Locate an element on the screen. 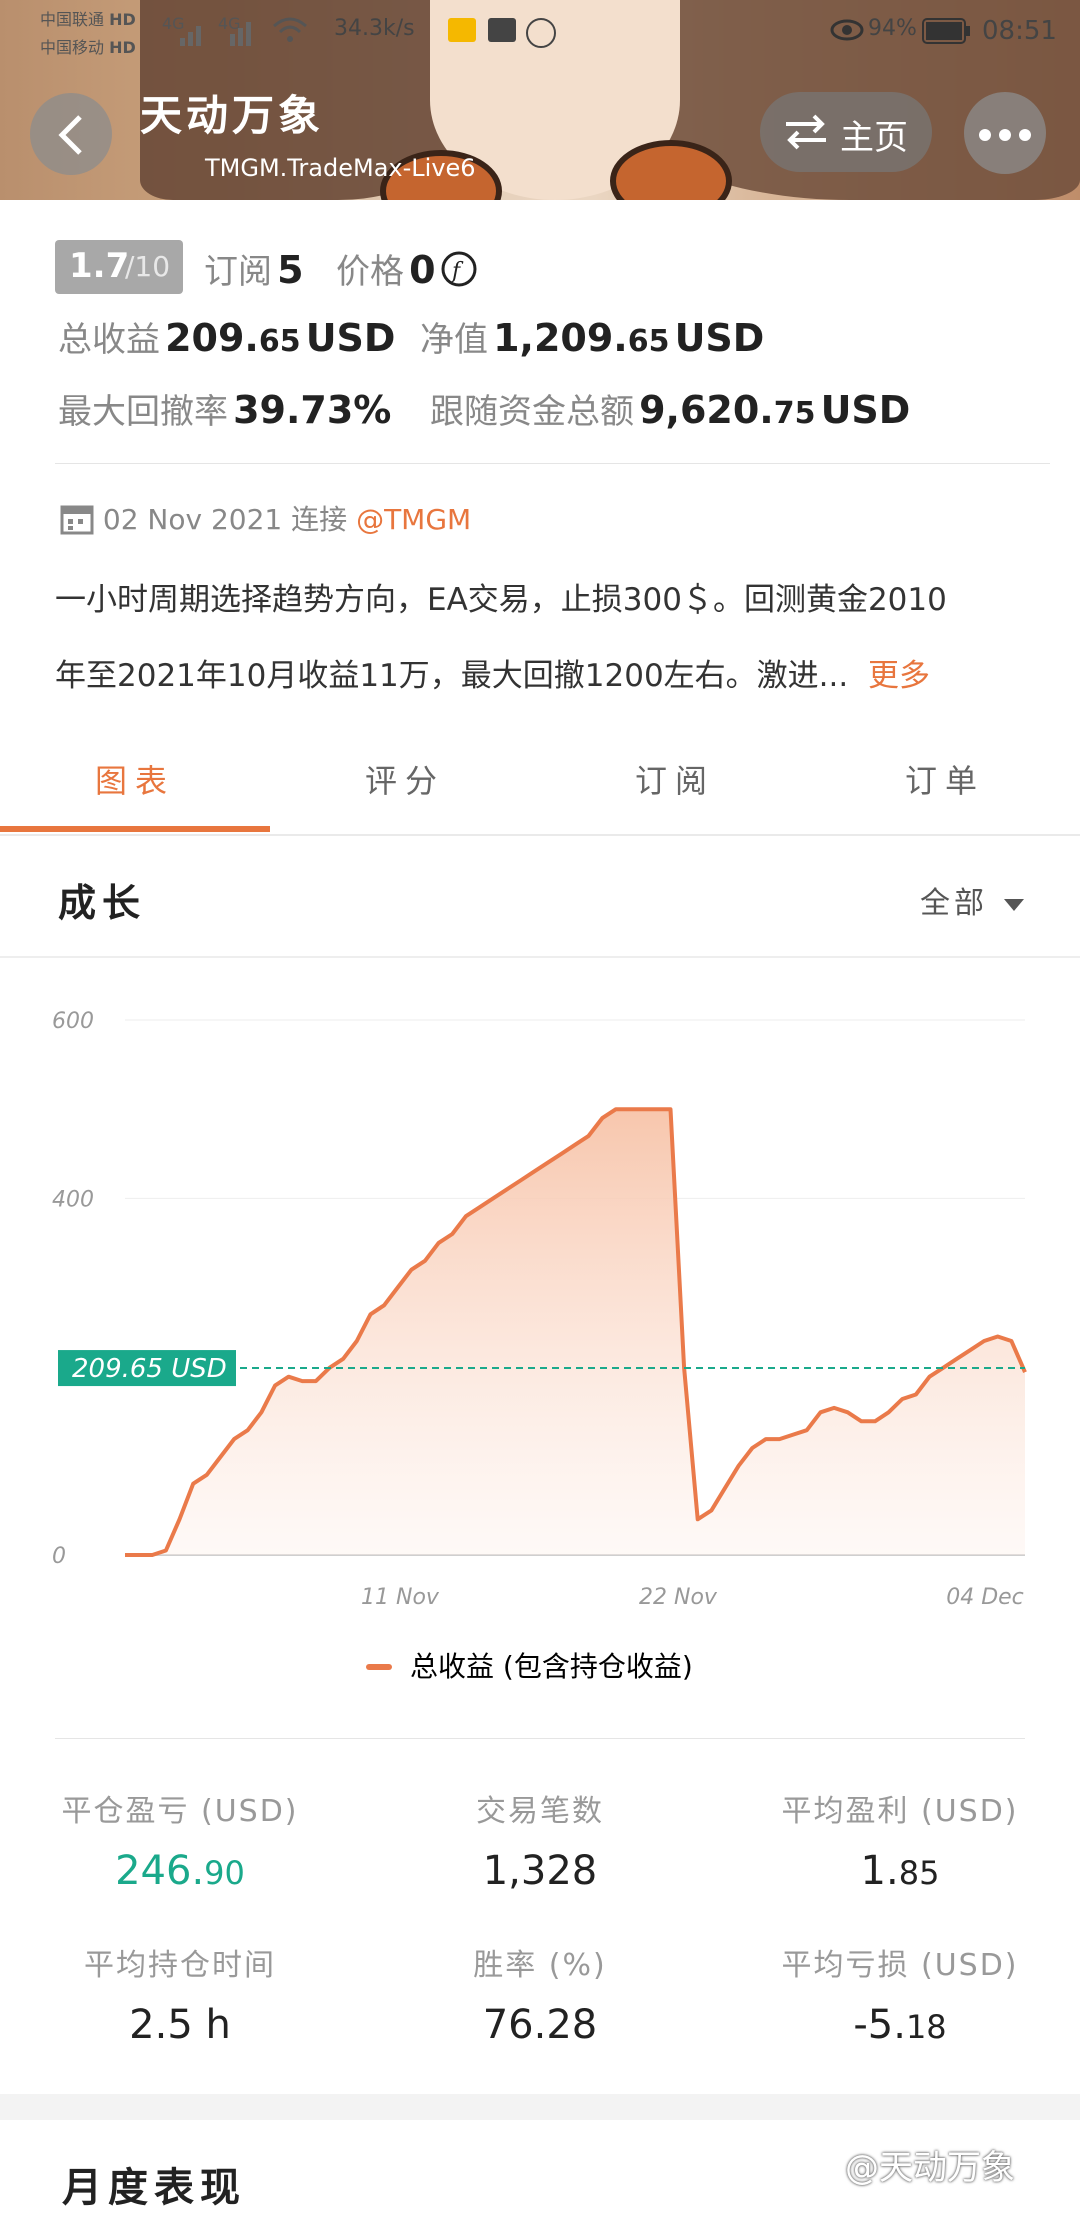 The width and height of the screenshot is (1080, 2220). clock: 08:51 is located at coordinates (1019, 31).